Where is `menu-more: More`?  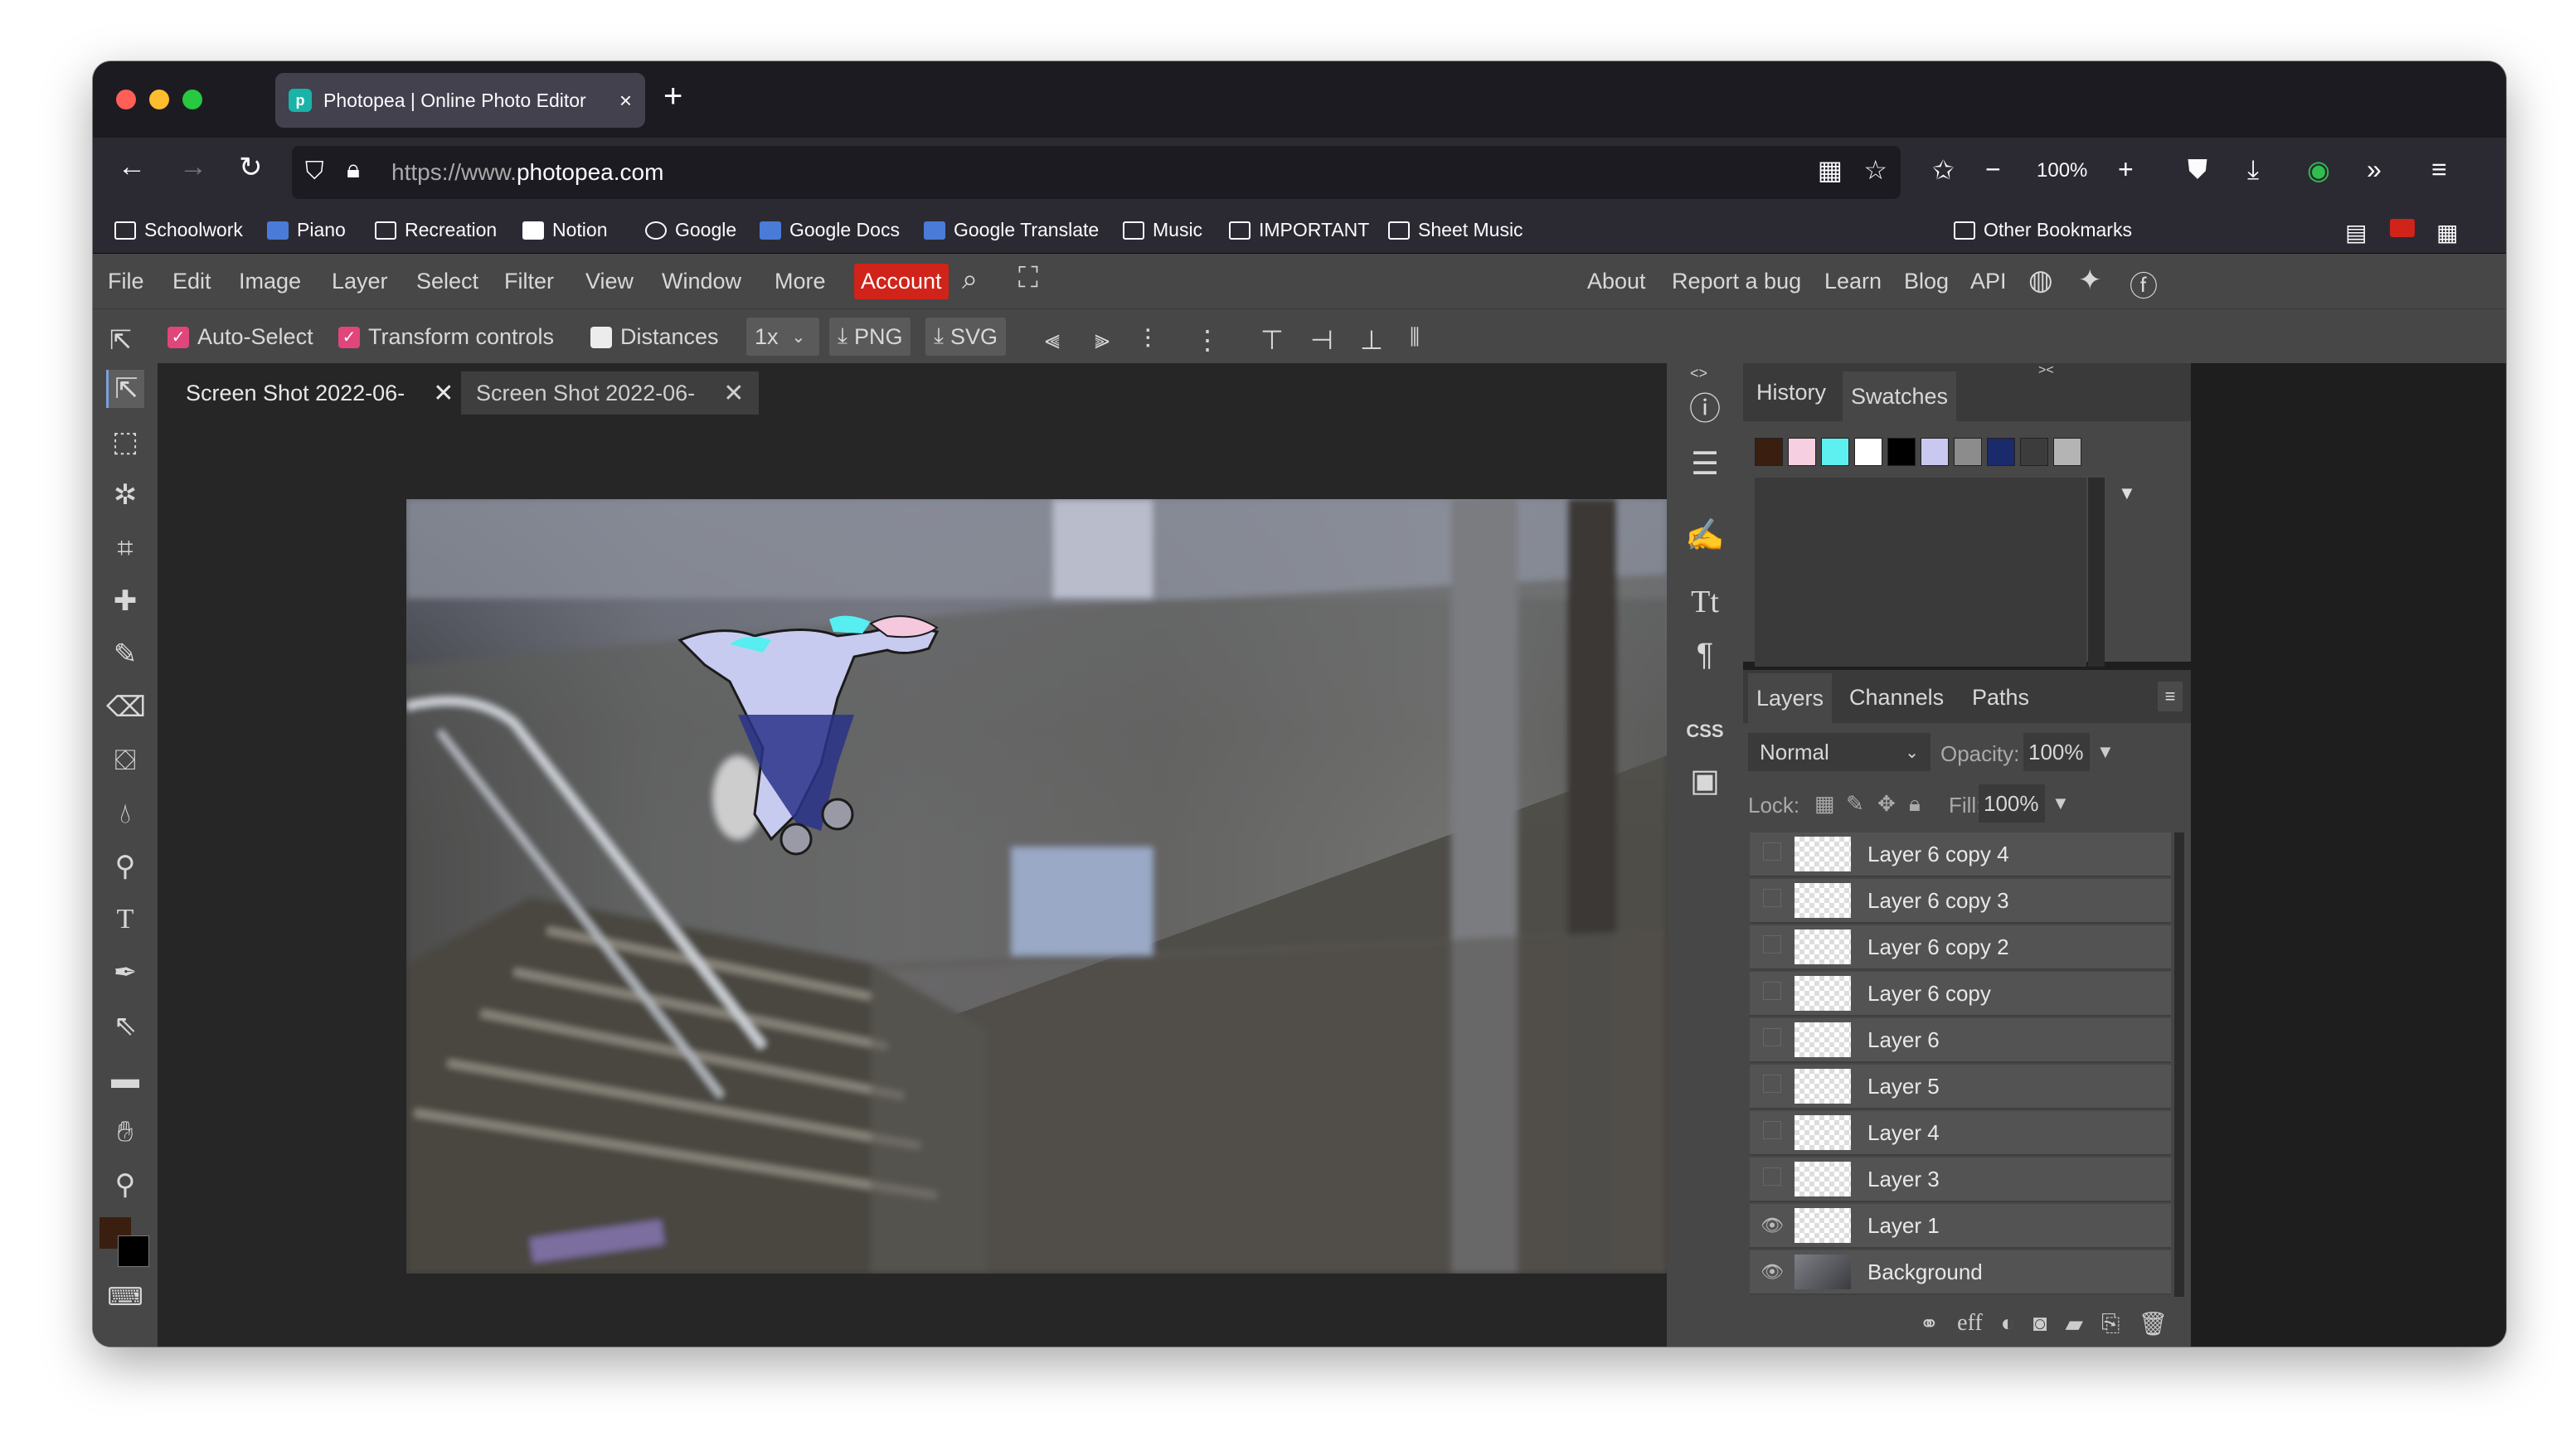
menu-more: More is located at coordinates (801, 281).